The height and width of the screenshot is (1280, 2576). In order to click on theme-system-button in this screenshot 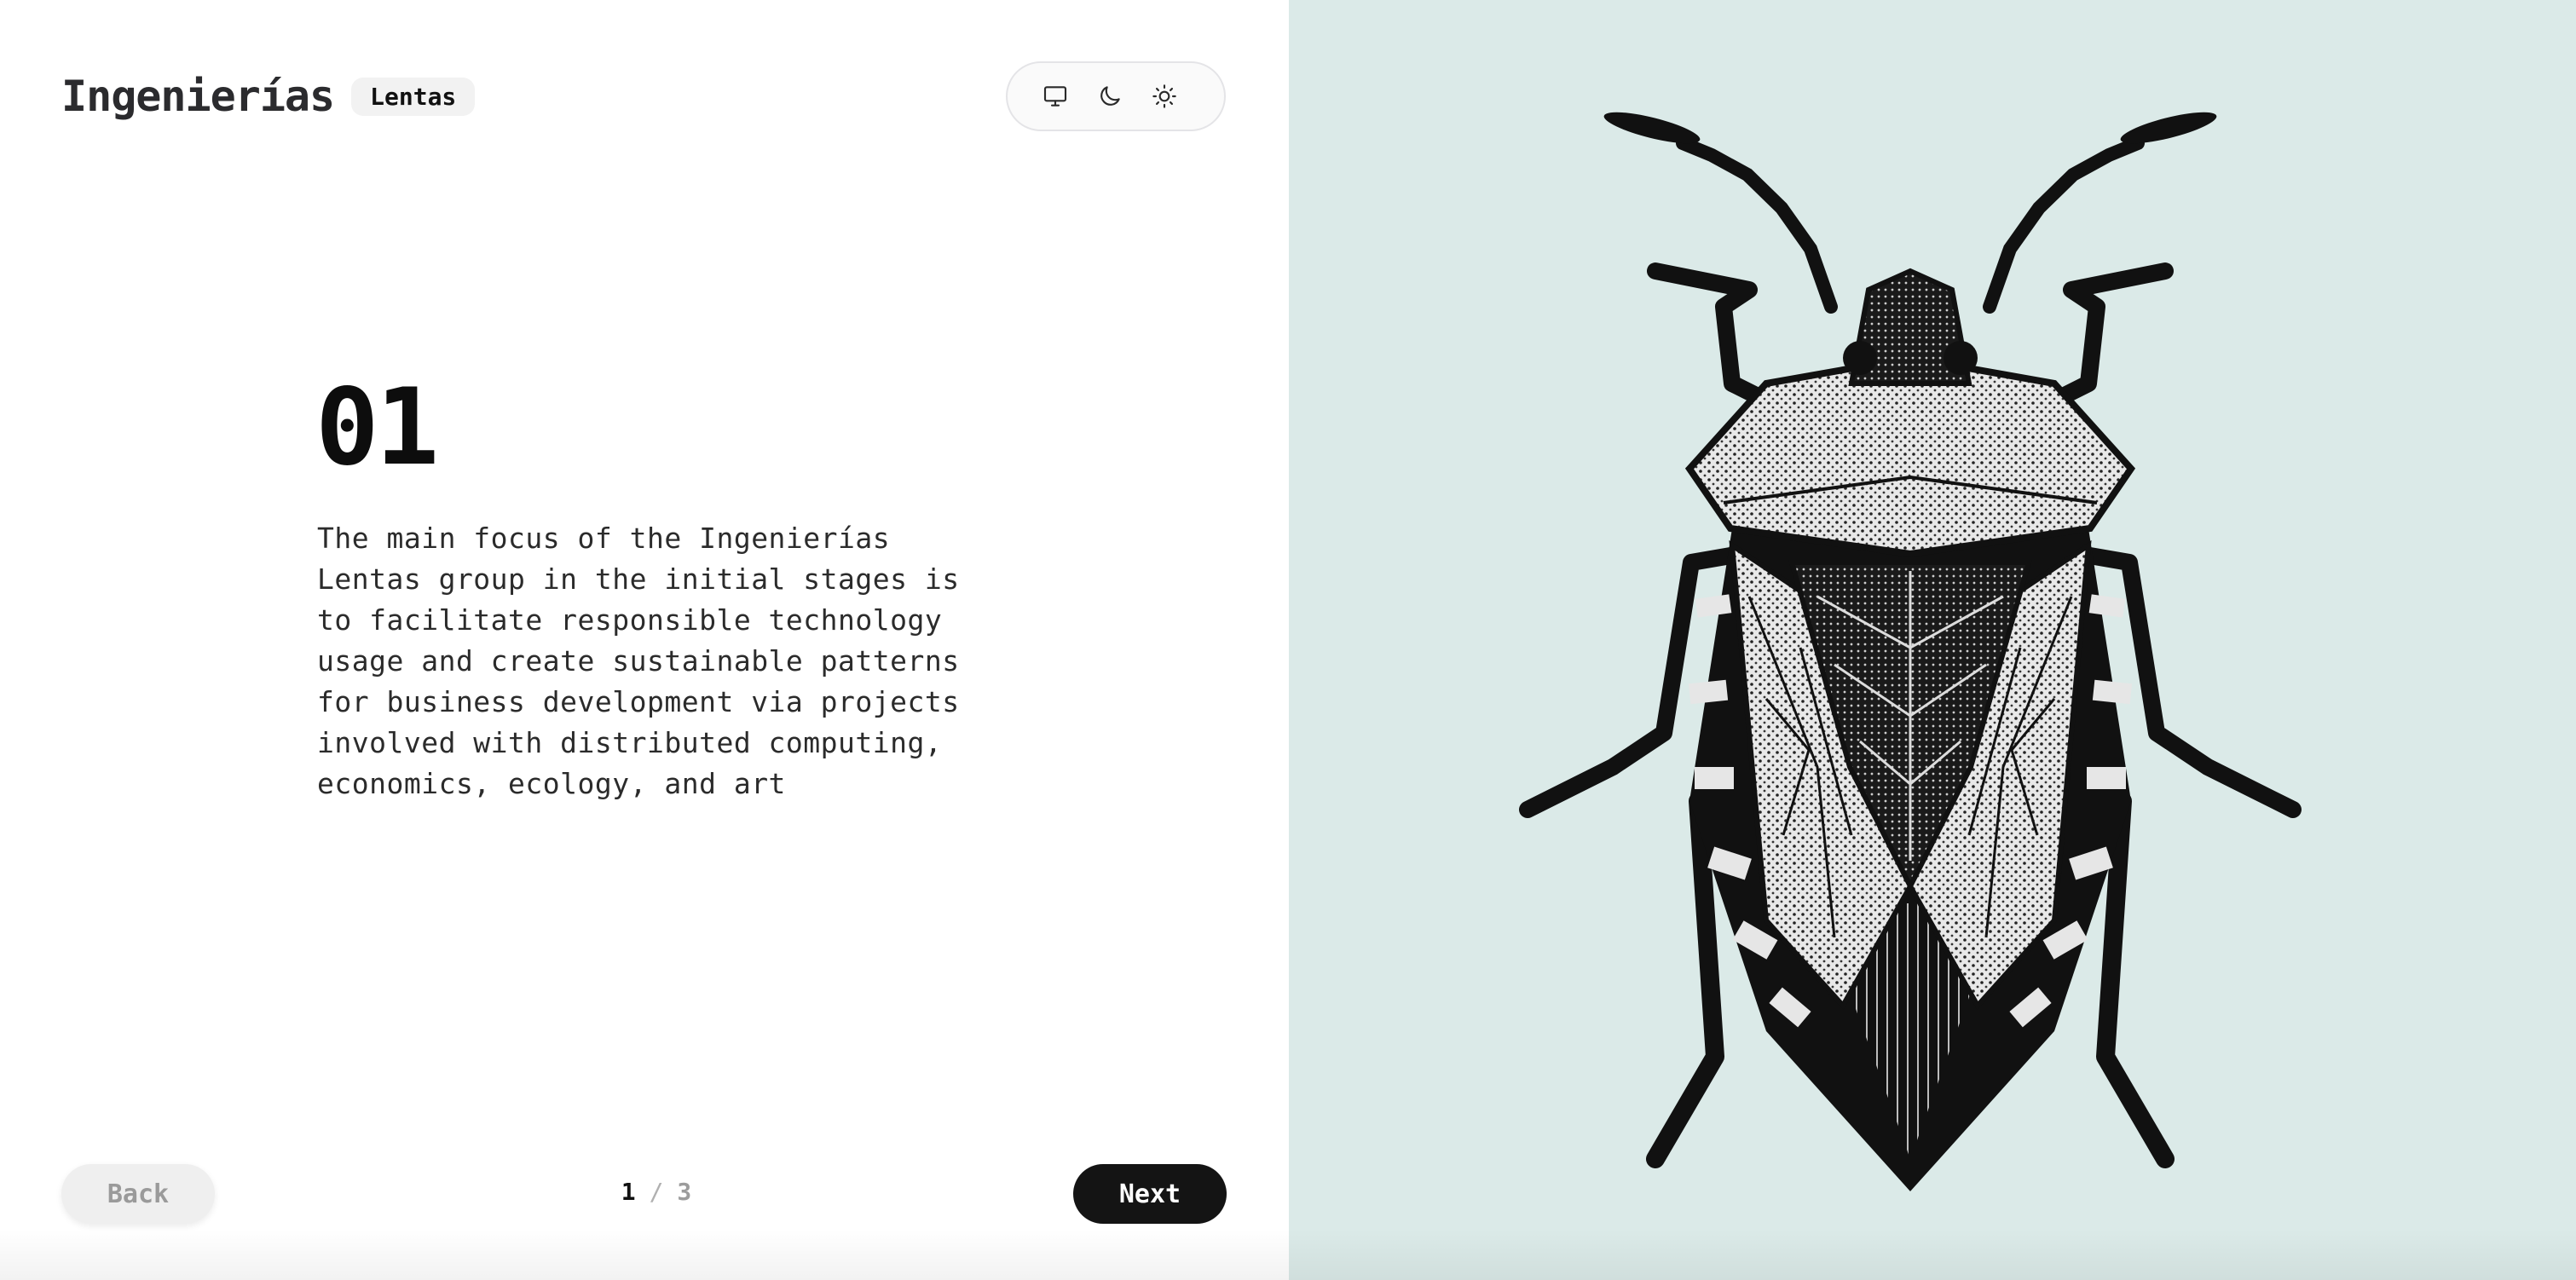, I will do `click(1055, 96)`.